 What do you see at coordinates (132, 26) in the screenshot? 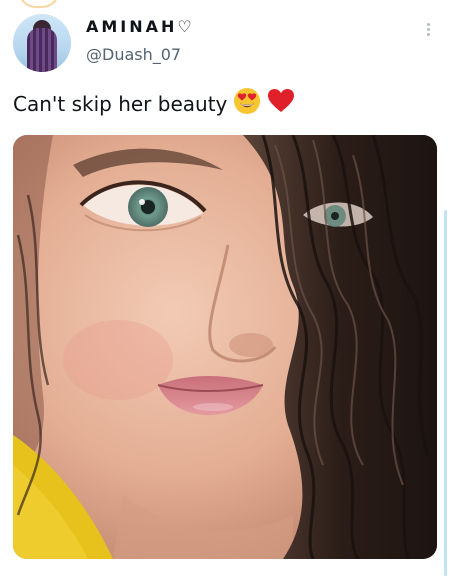
I see `display-name-text: AMINAH` at bounding box center [132, 26].